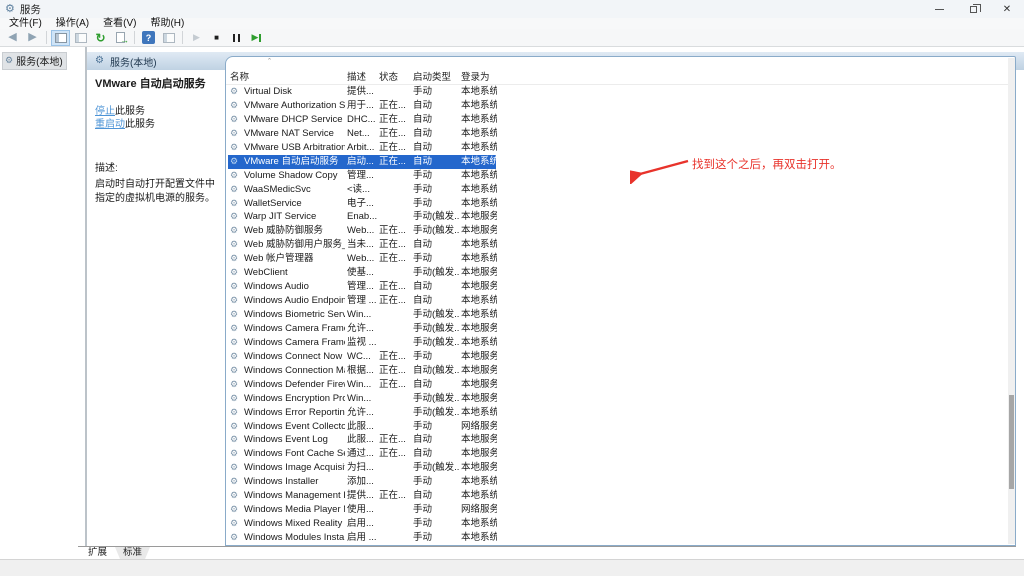 The height and width of the screenshot is (576, 1024). I want to click on stop-service-icon: ■, so click(216, 38).